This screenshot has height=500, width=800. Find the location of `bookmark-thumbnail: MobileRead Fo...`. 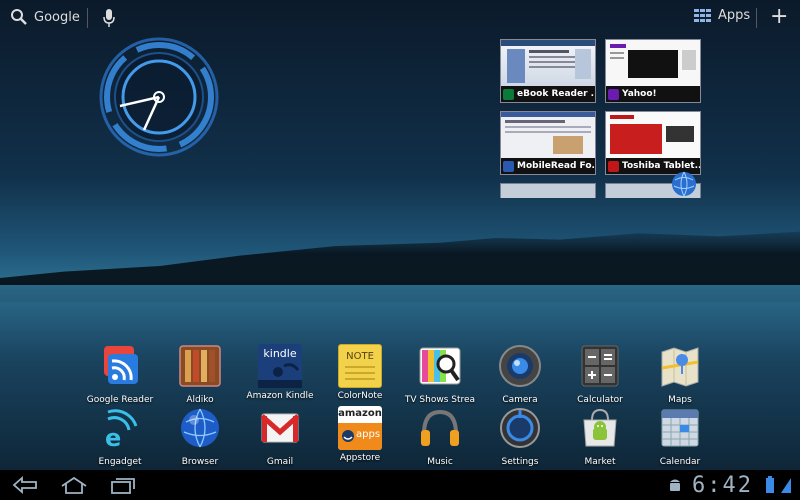

bookmark-thumbnail: MobileRead Fo... is located at coordinates (548, 143).